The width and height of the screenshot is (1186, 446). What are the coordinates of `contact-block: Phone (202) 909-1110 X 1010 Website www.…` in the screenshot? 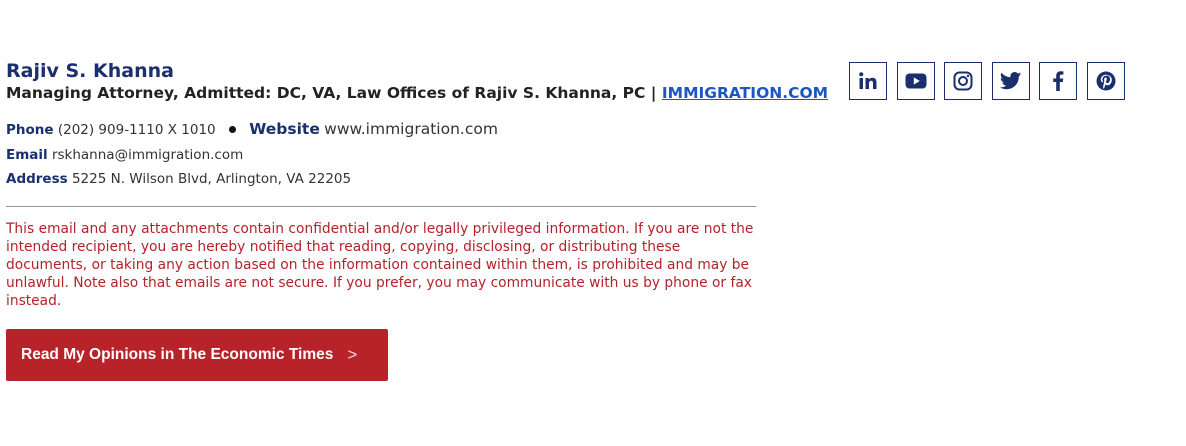 It's located at (386, 154).